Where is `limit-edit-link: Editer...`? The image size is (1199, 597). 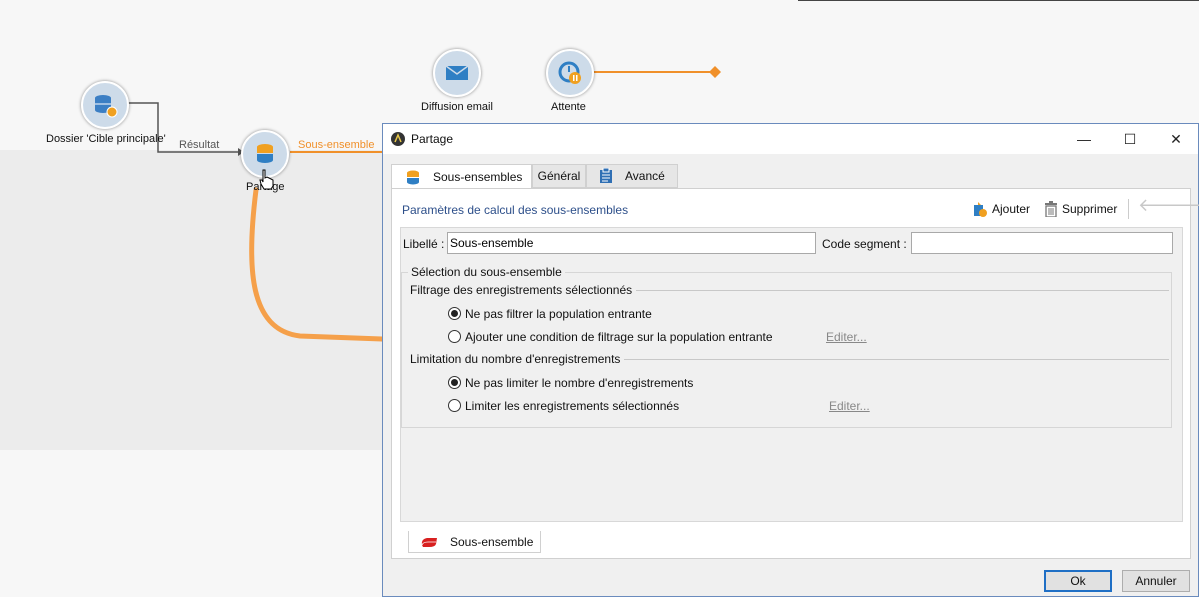
limit-edit-link: Editer... is located at coordinates (849, 406).